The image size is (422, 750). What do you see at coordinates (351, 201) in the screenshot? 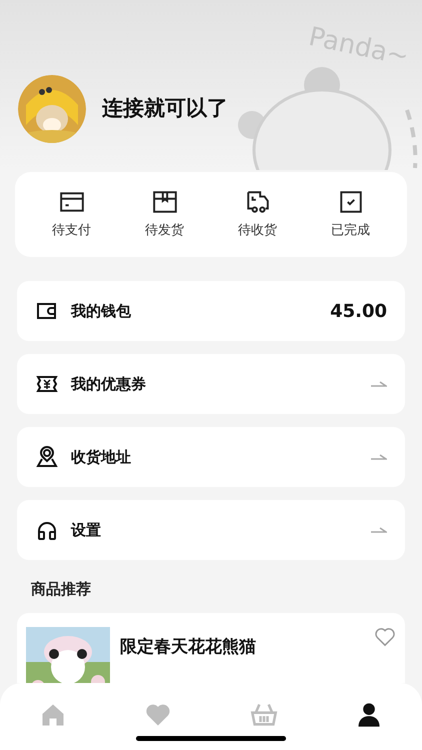
I see `check-box-icon` at bounding box center [351, 201].